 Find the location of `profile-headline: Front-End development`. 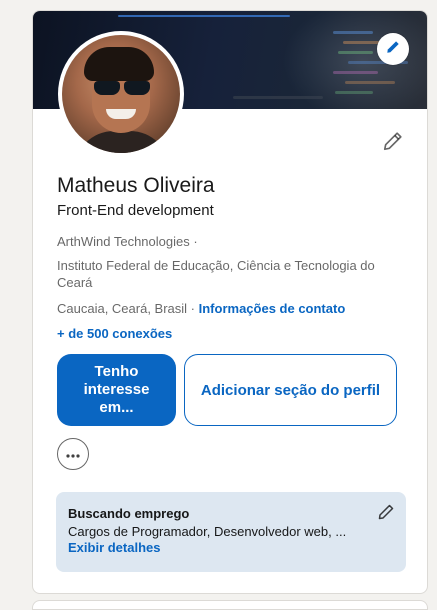

profile-headline: Front-End development is located at coordinates (135, 210).